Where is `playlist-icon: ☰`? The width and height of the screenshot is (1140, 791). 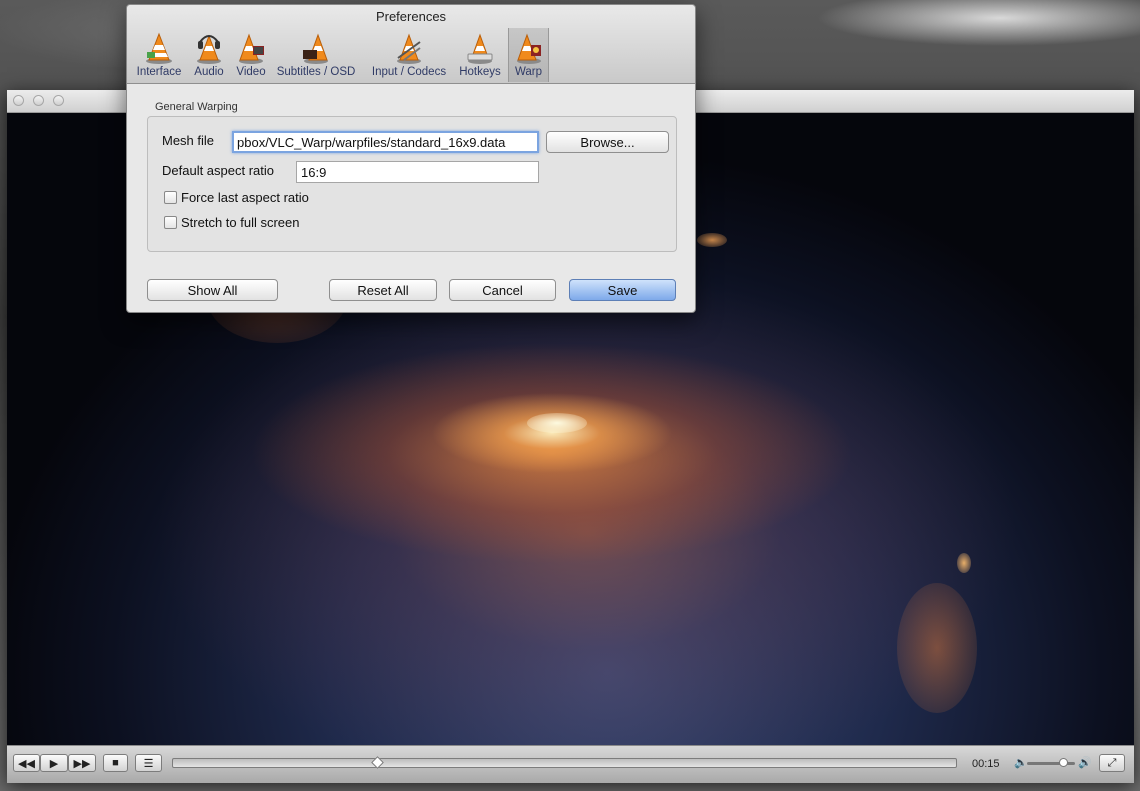 playlist-icon: ☰ is located at coordinates (148, 763).